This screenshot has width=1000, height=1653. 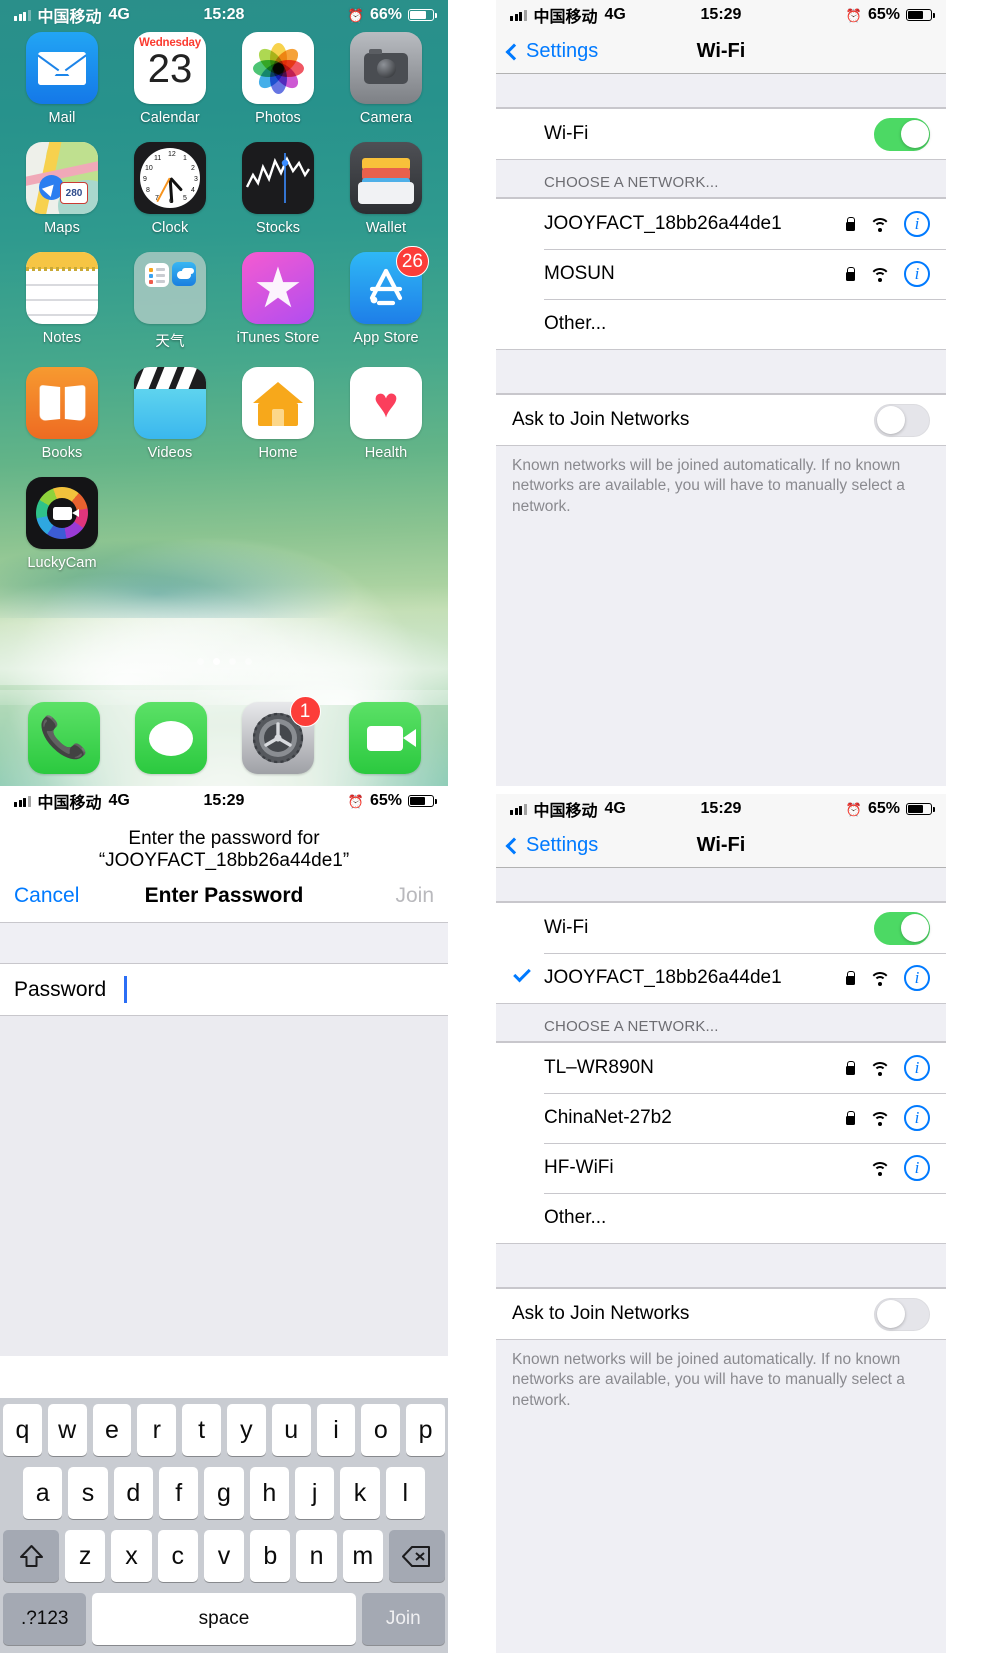 What do you see at coordinates (170, 79) in the screenshot?
I see `app-calendar: Wednesday 23 Calendar` at bounding box center [170, 79].